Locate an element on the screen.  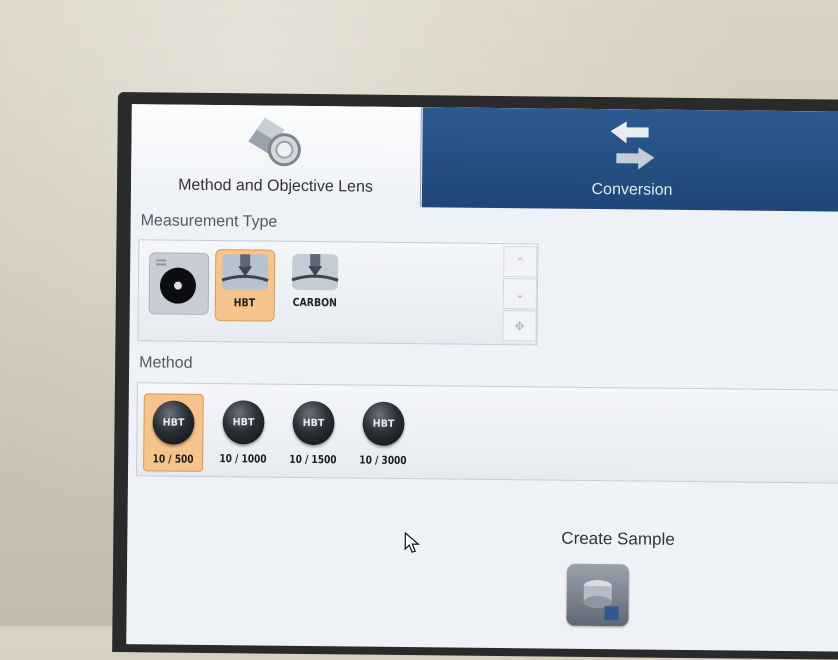
method-label-text: 10 / 1000 is located at coordinates (243, 459).